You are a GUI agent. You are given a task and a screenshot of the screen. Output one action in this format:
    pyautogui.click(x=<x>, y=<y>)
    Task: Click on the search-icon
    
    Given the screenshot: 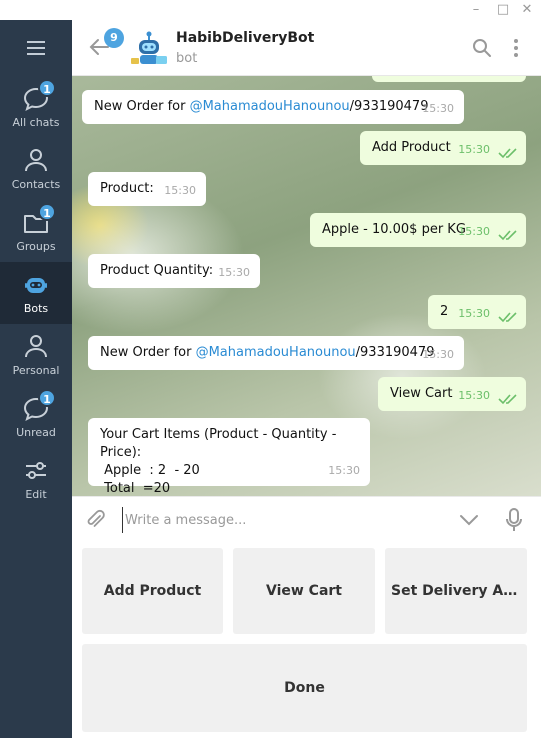 What is the action you would take?
    pyautogui.click(x=482, y=48)
    